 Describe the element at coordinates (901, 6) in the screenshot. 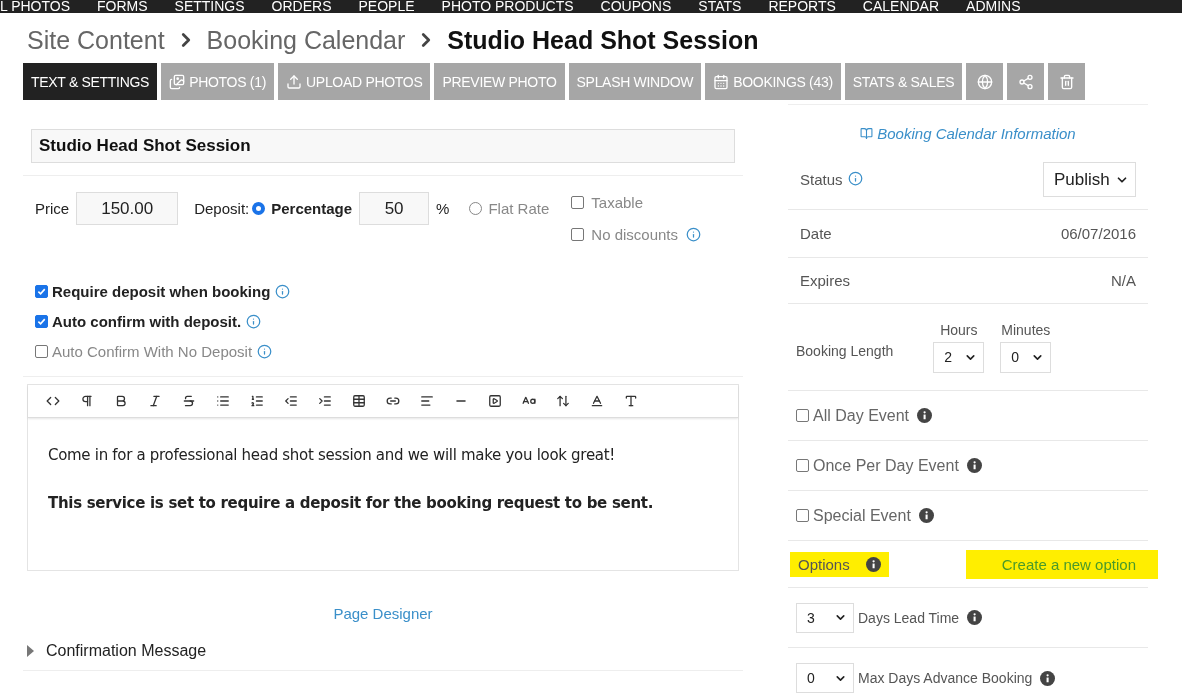

I see `nav-link: CALENDAR` at that location.